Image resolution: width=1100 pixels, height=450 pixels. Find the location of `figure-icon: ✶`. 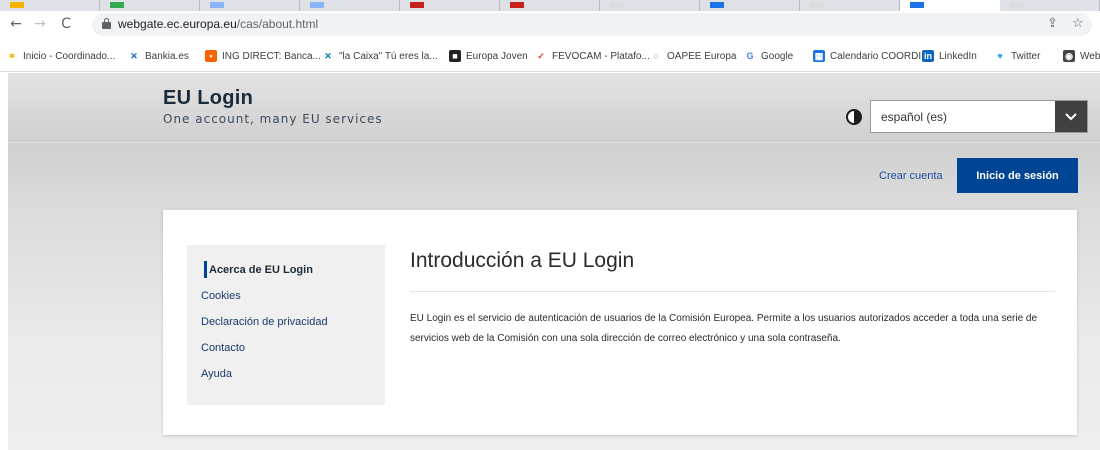

figure-icon: ✶ is located at coordinates (12, 55).